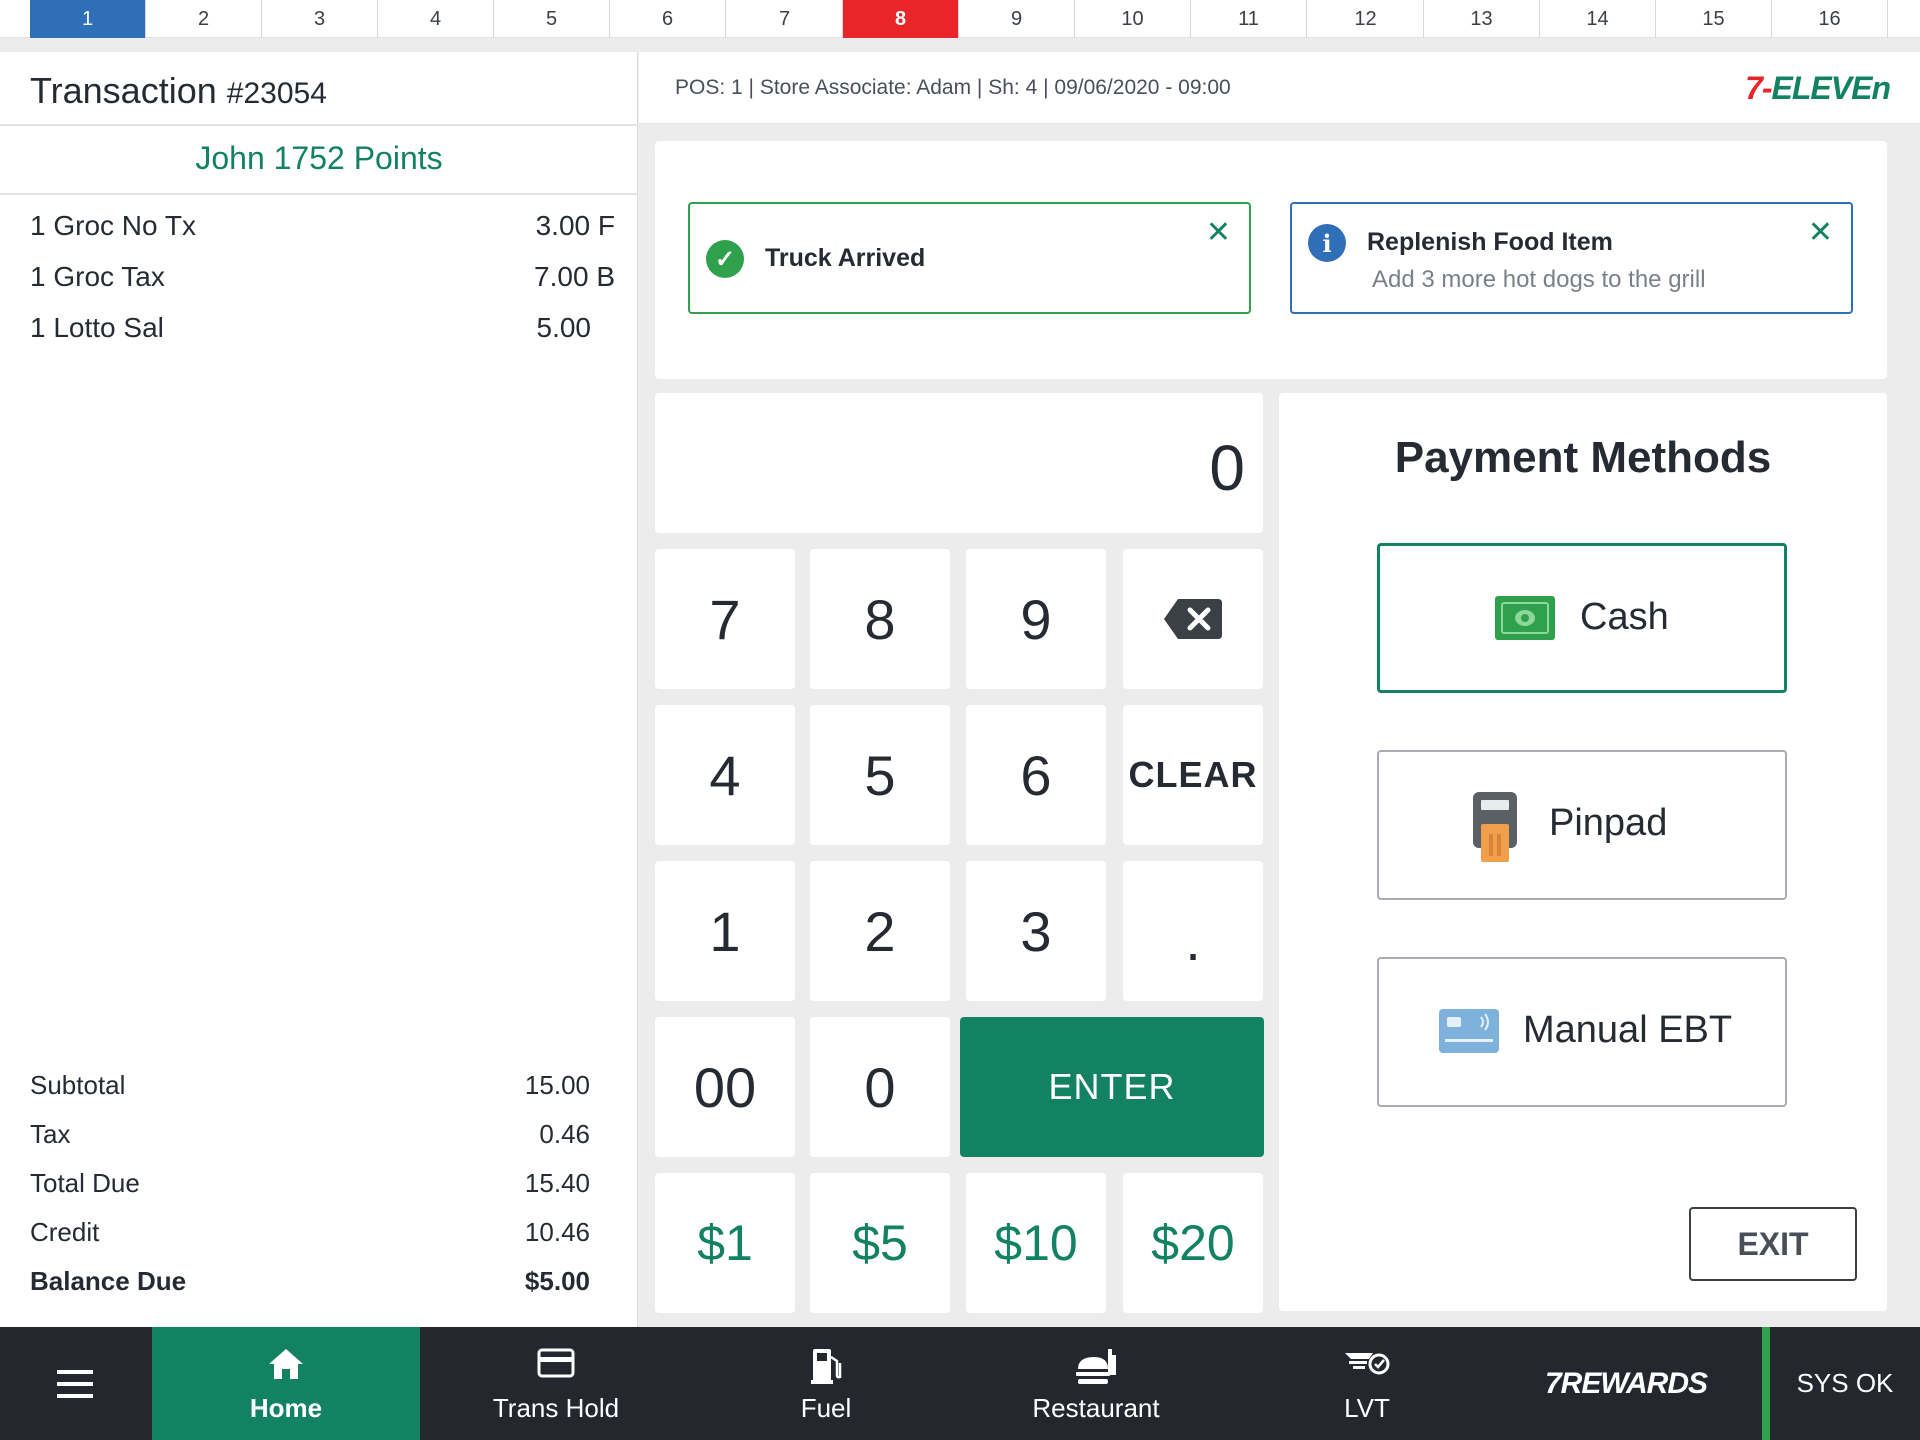  Describe the element at coordinates (204, 19) in the screenshot. I see `pos-tab-2: 2` at that location.